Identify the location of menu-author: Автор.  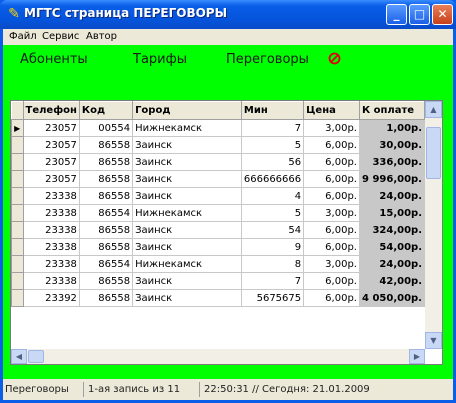
(101, 36).